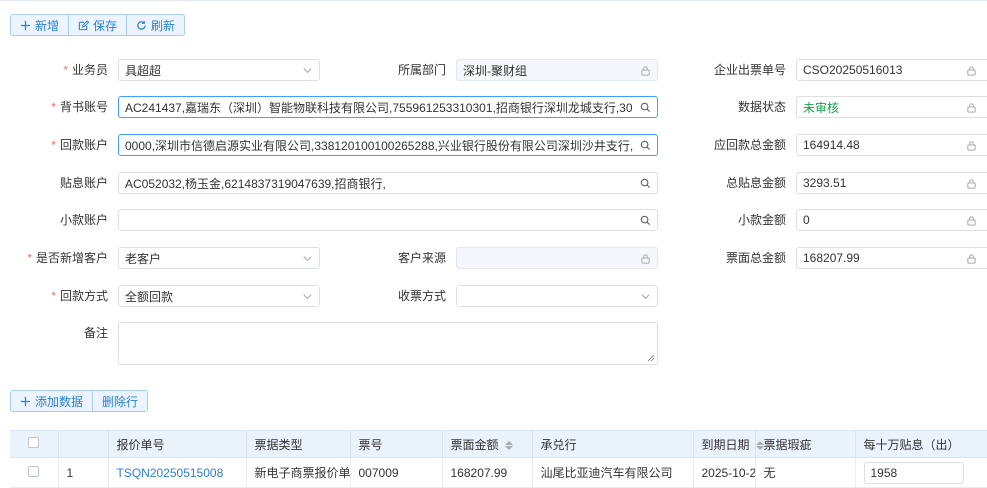  I want to click on receive-method-label: 收票方式, so click(421, 296).